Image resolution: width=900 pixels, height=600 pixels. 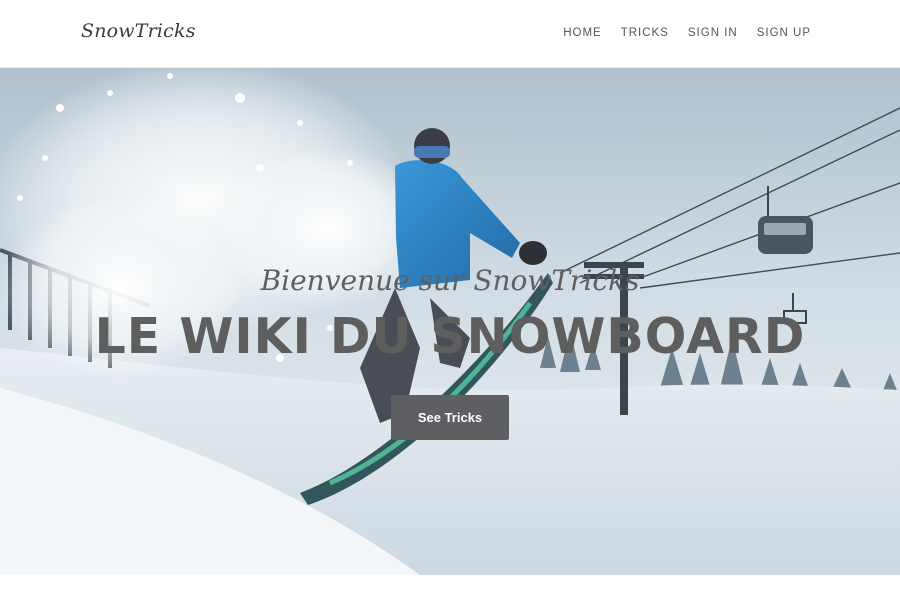 I want to click on navbar: SnowTricks HOME TRICKS SIGN IN SIGN UP, so click(x=450, y=34).